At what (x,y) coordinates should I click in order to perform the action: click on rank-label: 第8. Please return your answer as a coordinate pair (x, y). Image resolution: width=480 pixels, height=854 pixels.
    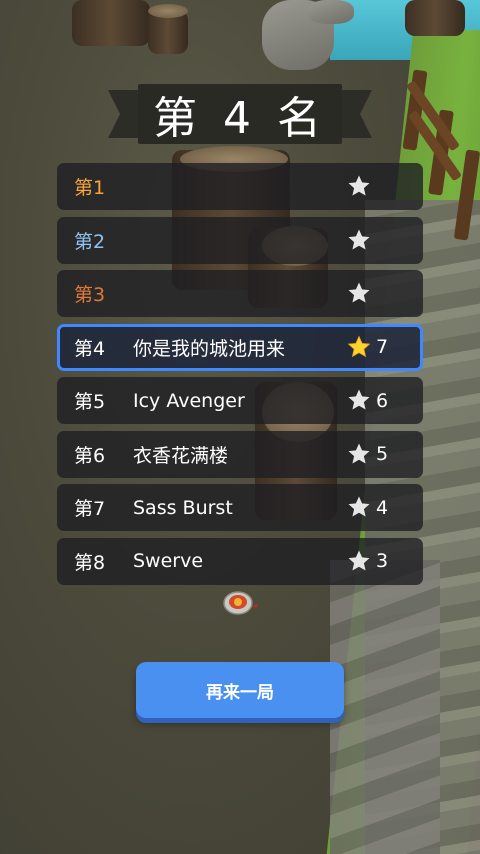
    Looking at the image, I should click on (90, 562).